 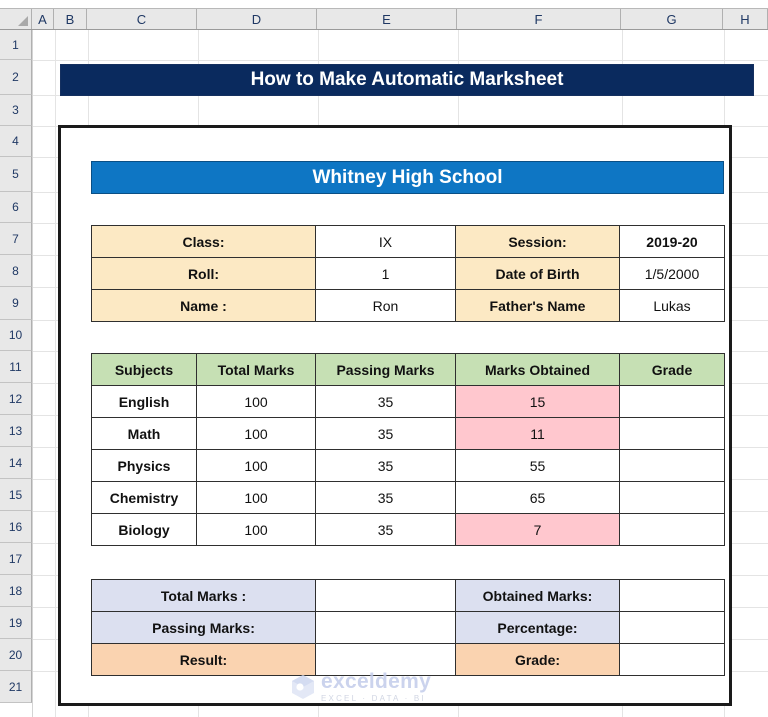 What do you see at coordinates (16, 303) in the screenshot?
I see `row-header-9: 9` at bounding box center [16, 303].